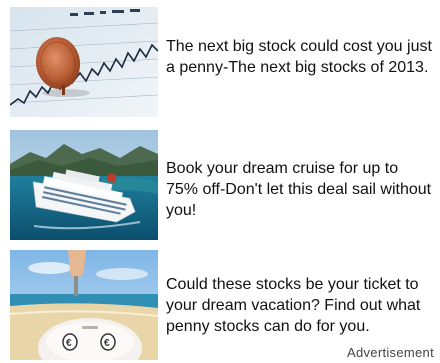 This screenshot has height=363, width=440. Describe the element at coordinates (390, 352) in the screenshot. I see `advertisement-label: Advertisement` at that location.